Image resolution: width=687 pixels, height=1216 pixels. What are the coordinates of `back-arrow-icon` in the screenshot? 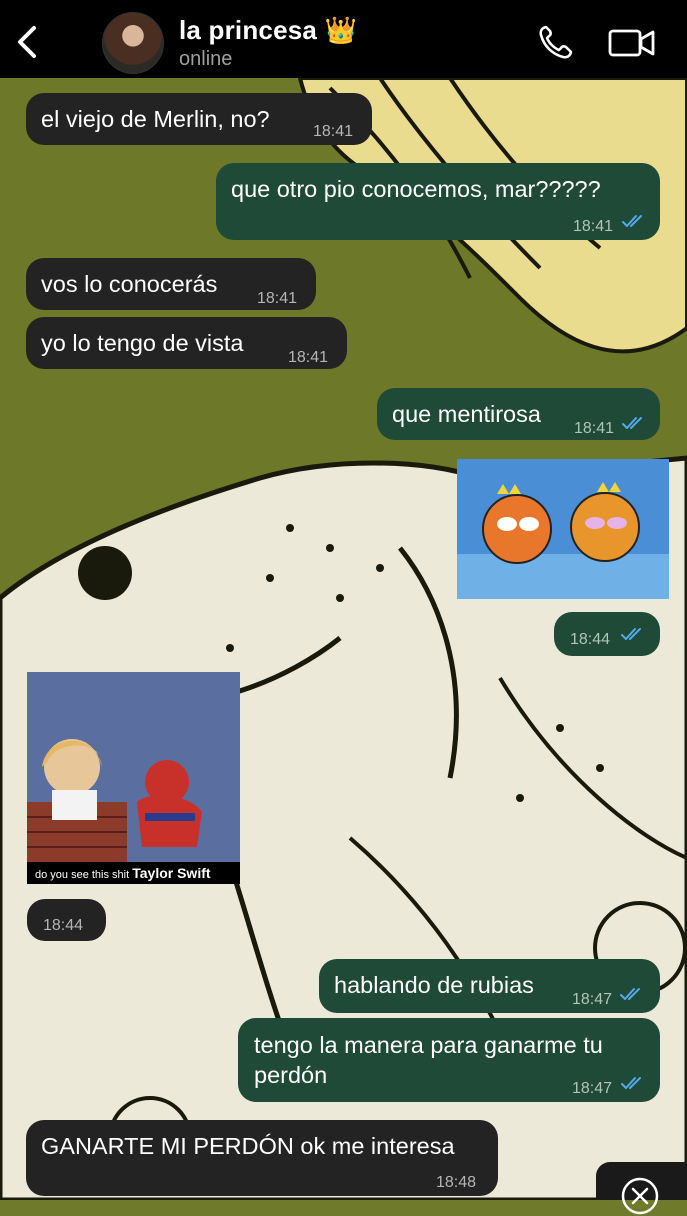 It's located at (27, 42).